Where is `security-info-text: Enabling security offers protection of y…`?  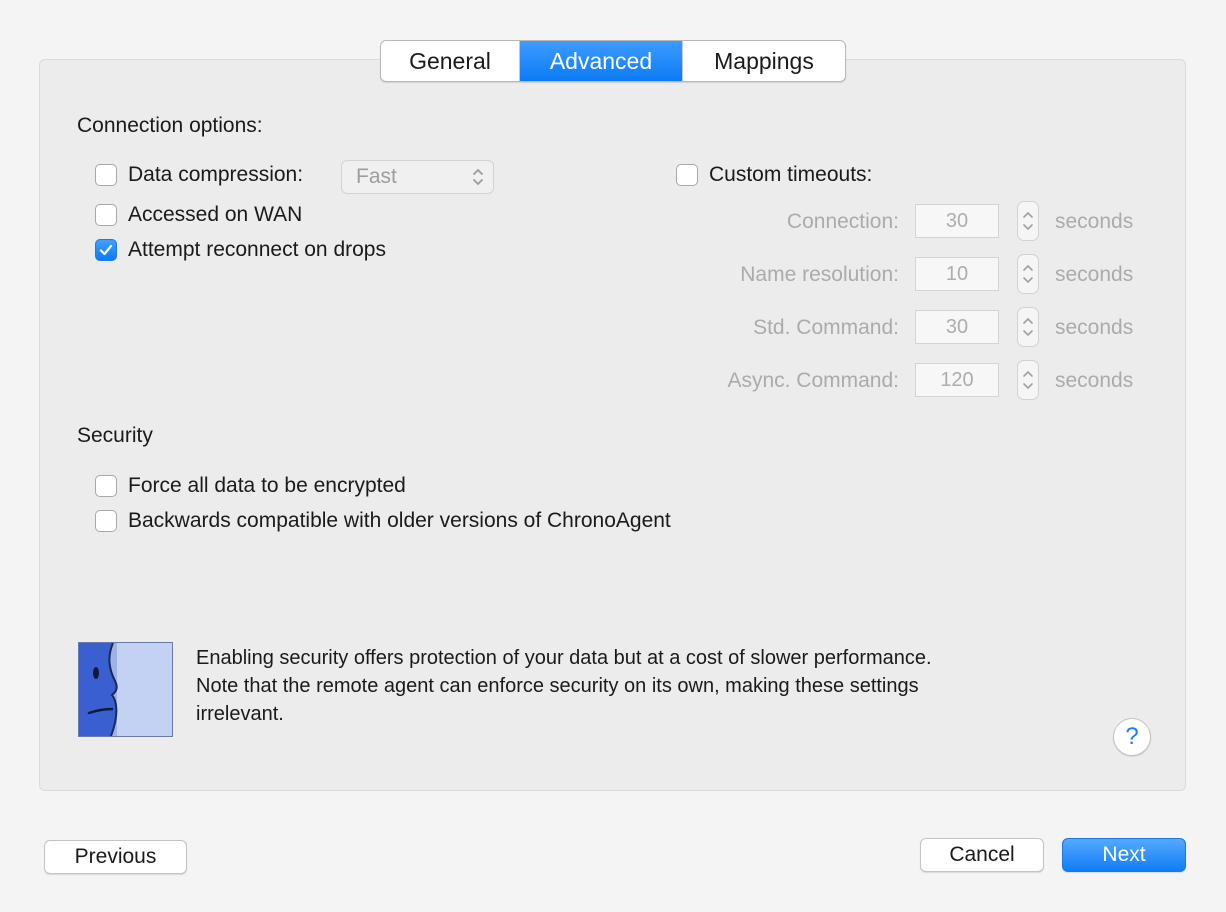 security-info-text: Enabling security offers protection of y… is located at coordinates (646, 686).